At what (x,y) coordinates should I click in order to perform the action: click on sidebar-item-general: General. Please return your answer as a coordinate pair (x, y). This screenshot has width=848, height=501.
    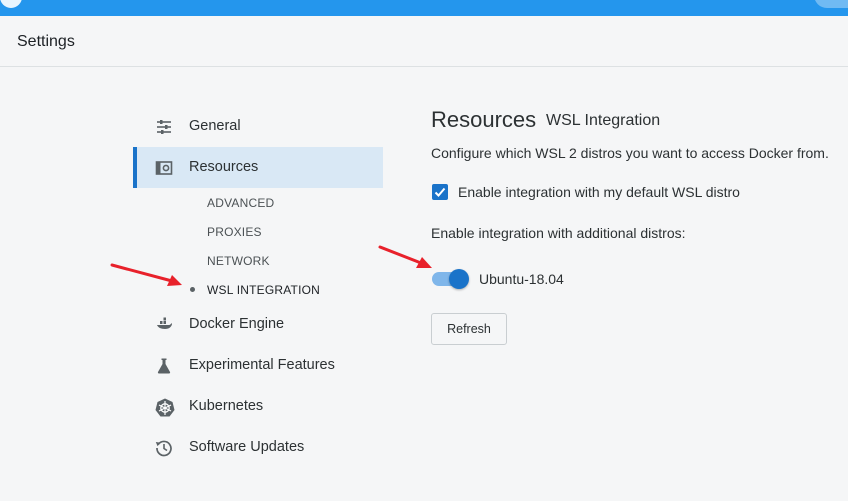
    Looking at the image, I should click on (258, 126).